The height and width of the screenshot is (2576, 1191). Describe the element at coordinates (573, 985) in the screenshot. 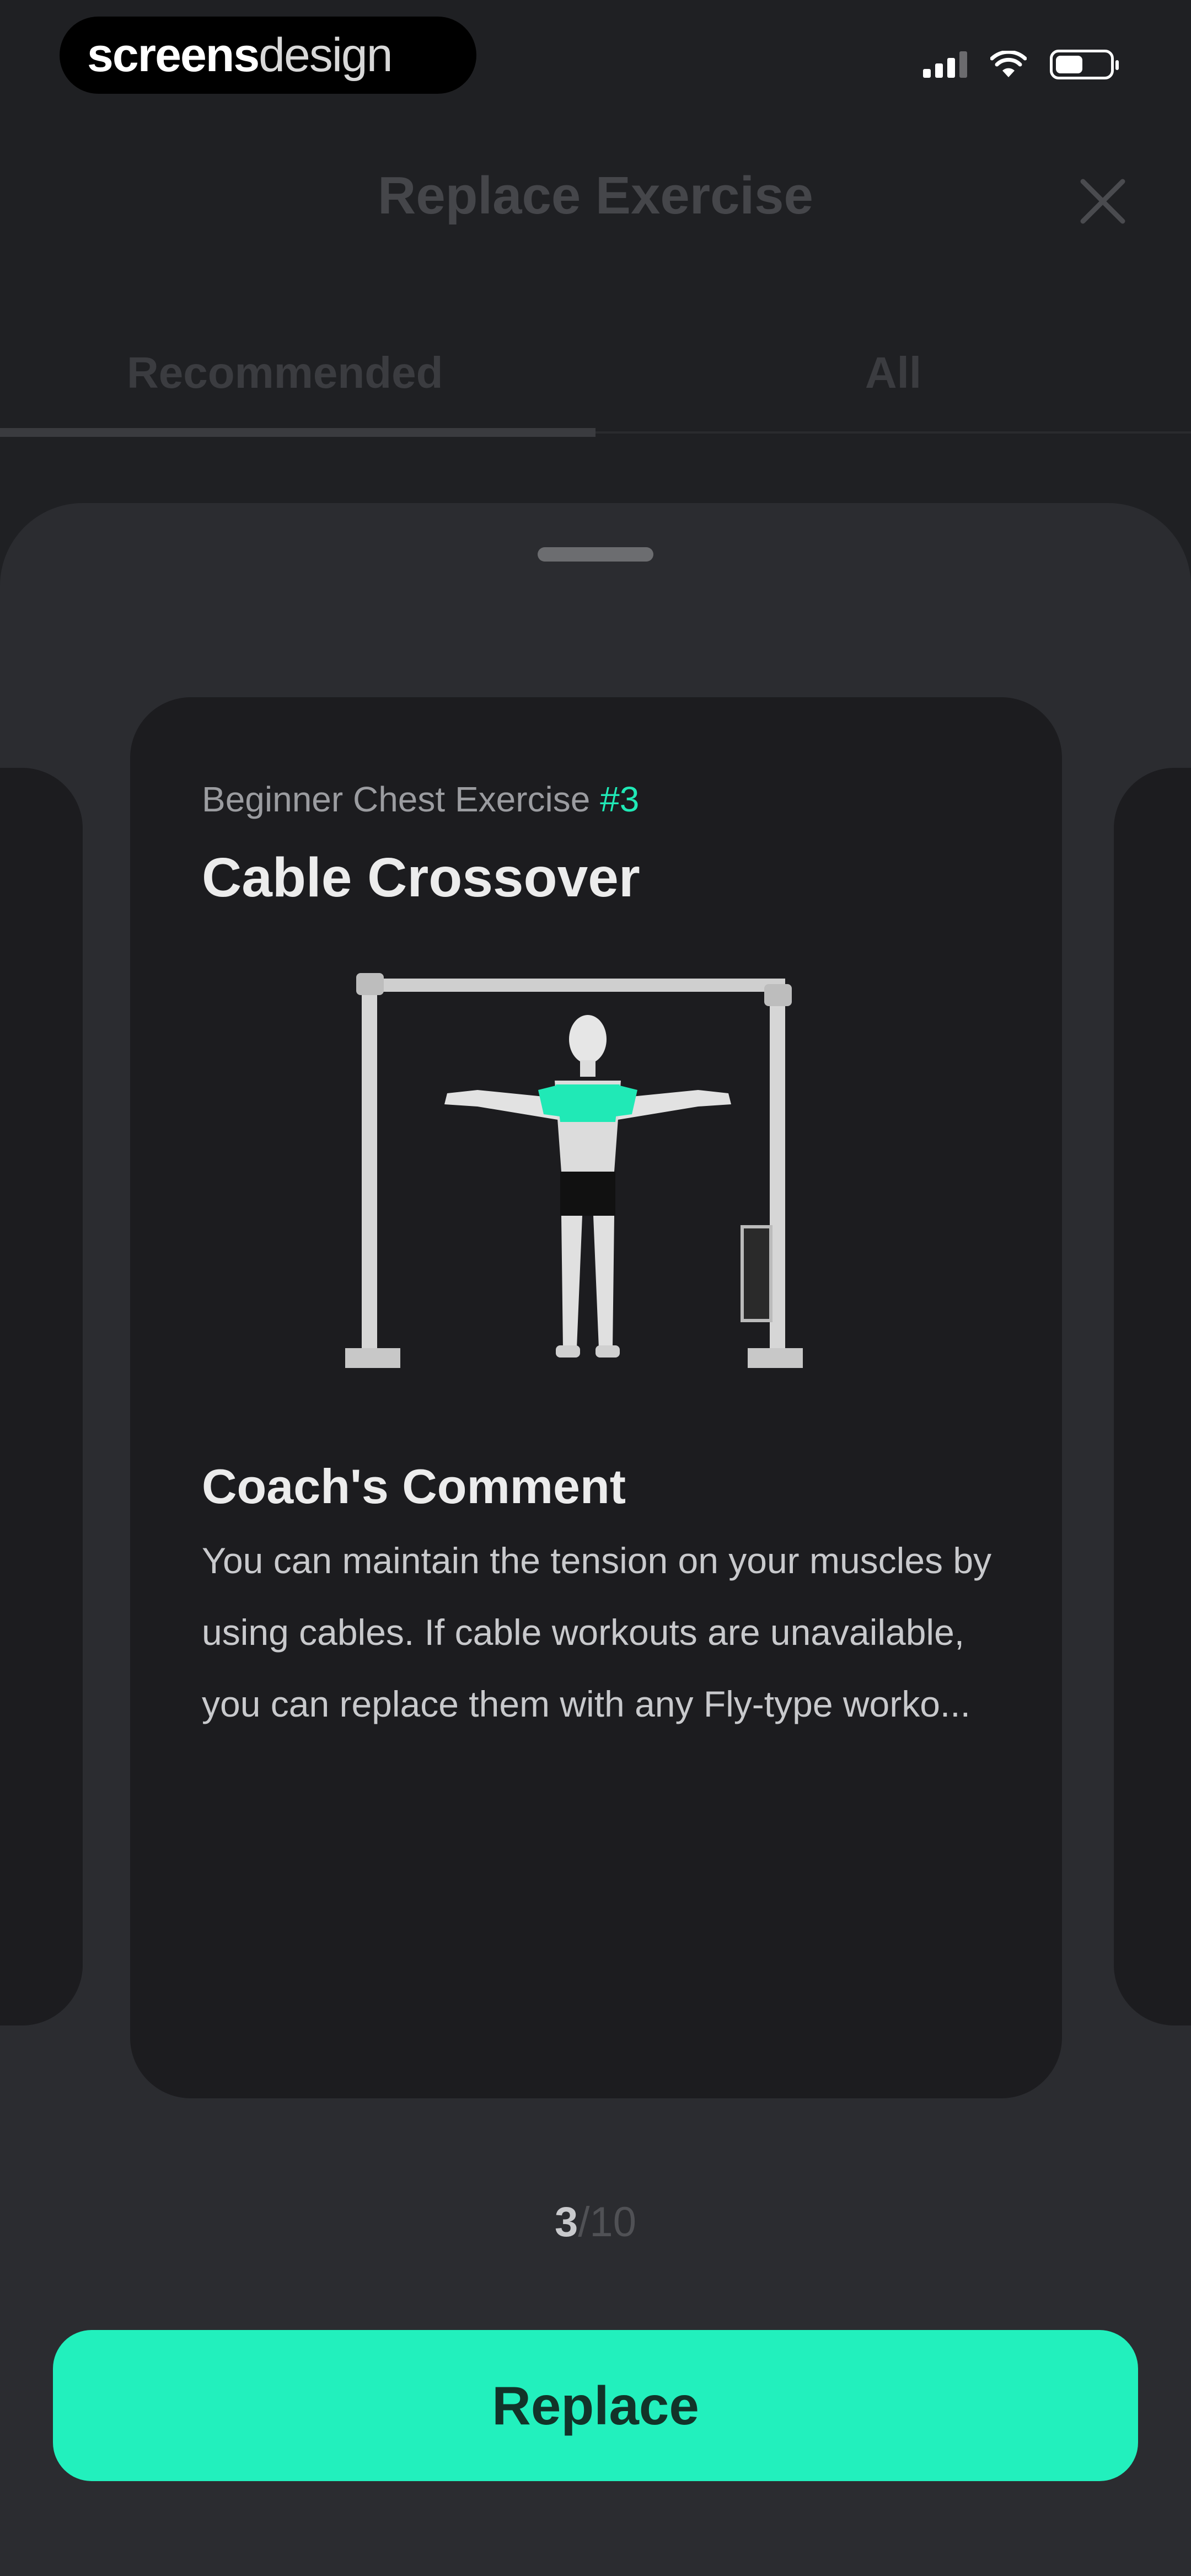

I see `machine-crossbar` at that location.